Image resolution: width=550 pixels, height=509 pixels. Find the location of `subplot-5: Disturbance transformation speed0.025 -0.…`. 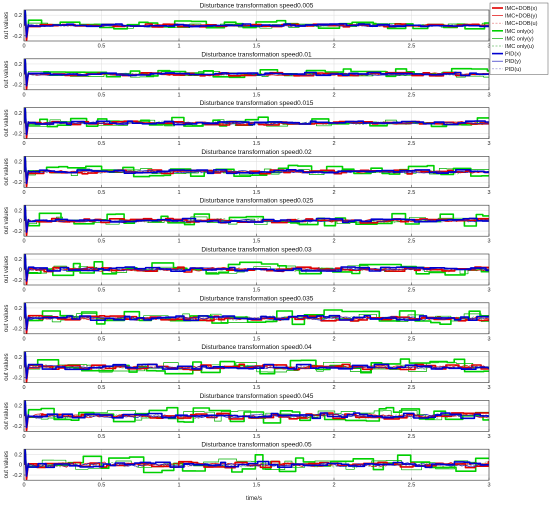

subplot-5: Disturbance transformation speed0.025 -0.… is located at coordinates (247, 221).